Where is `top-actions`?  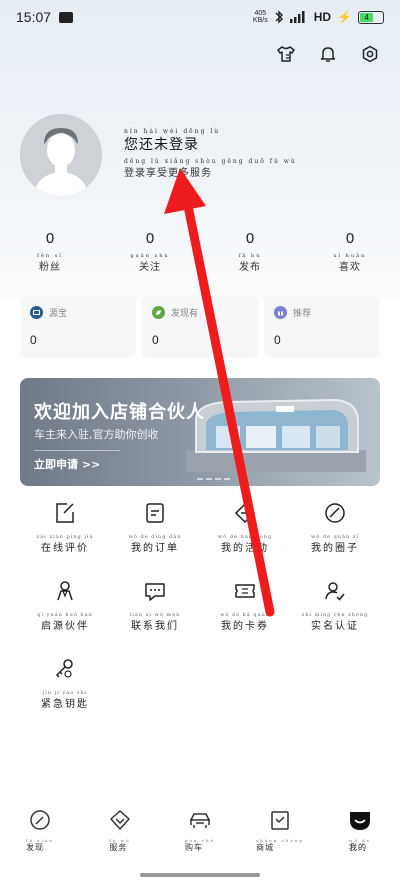 top-actions is located at coordinates (328, 54).